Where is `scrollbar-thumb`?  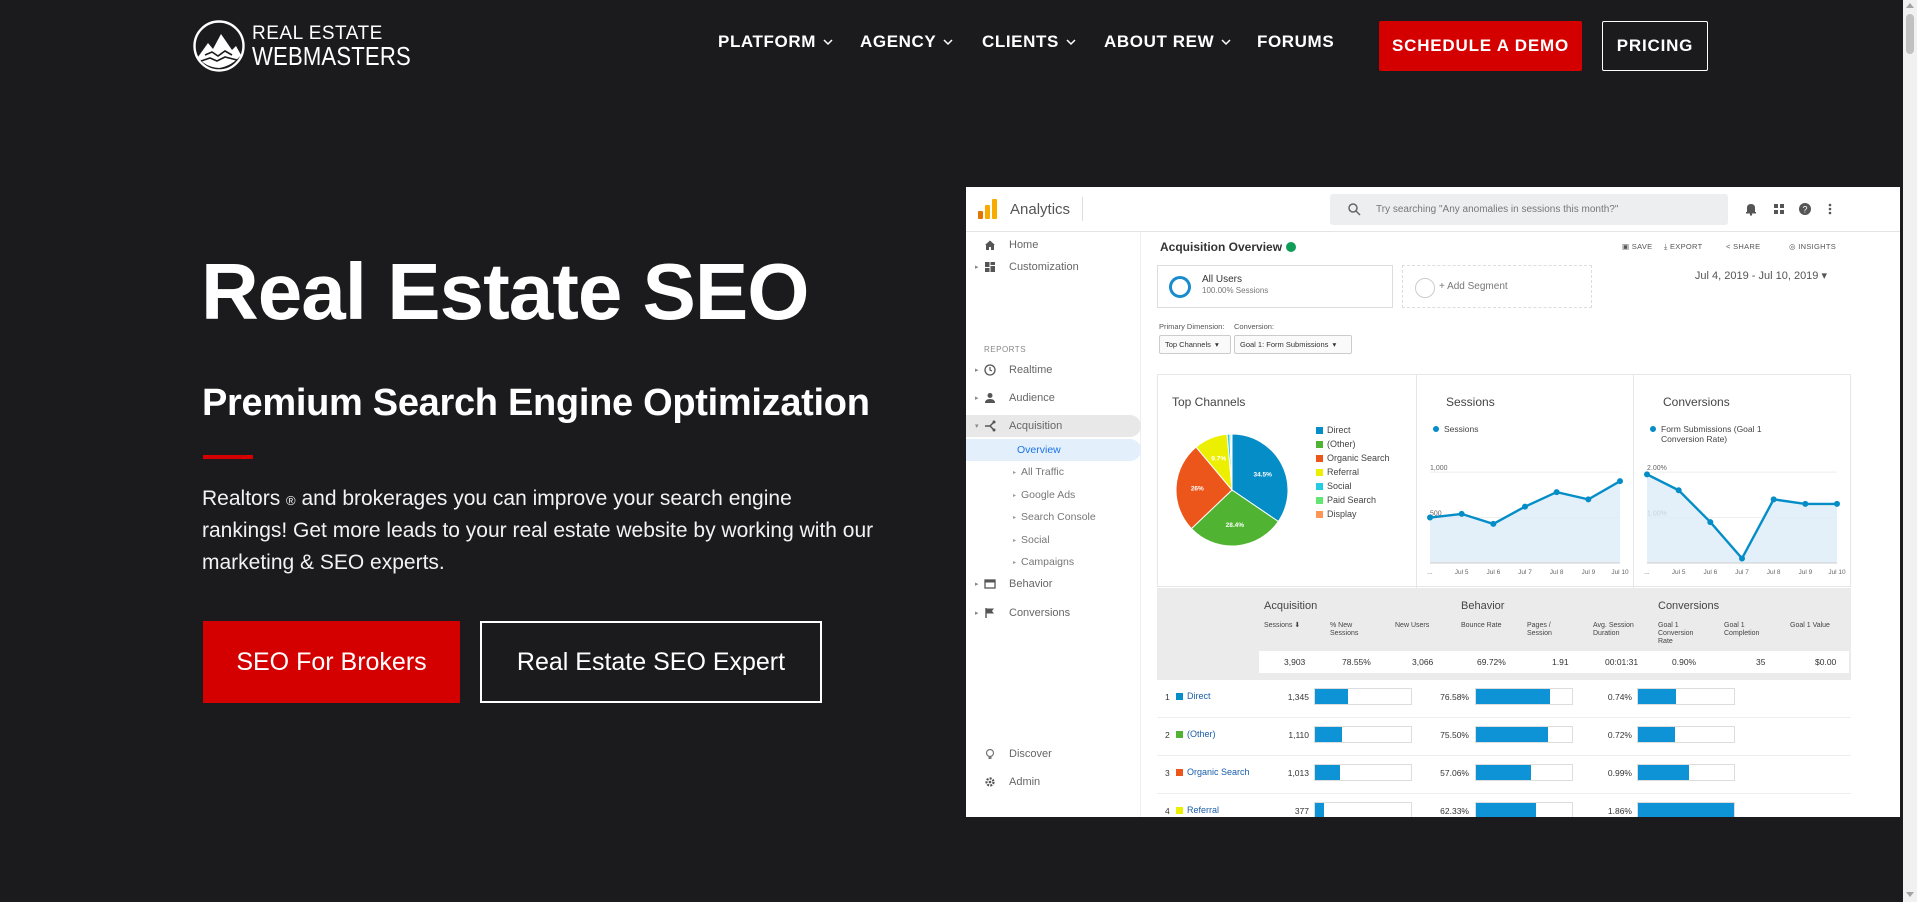
scrollbar-thumb is located at coordinates (1910, 34).